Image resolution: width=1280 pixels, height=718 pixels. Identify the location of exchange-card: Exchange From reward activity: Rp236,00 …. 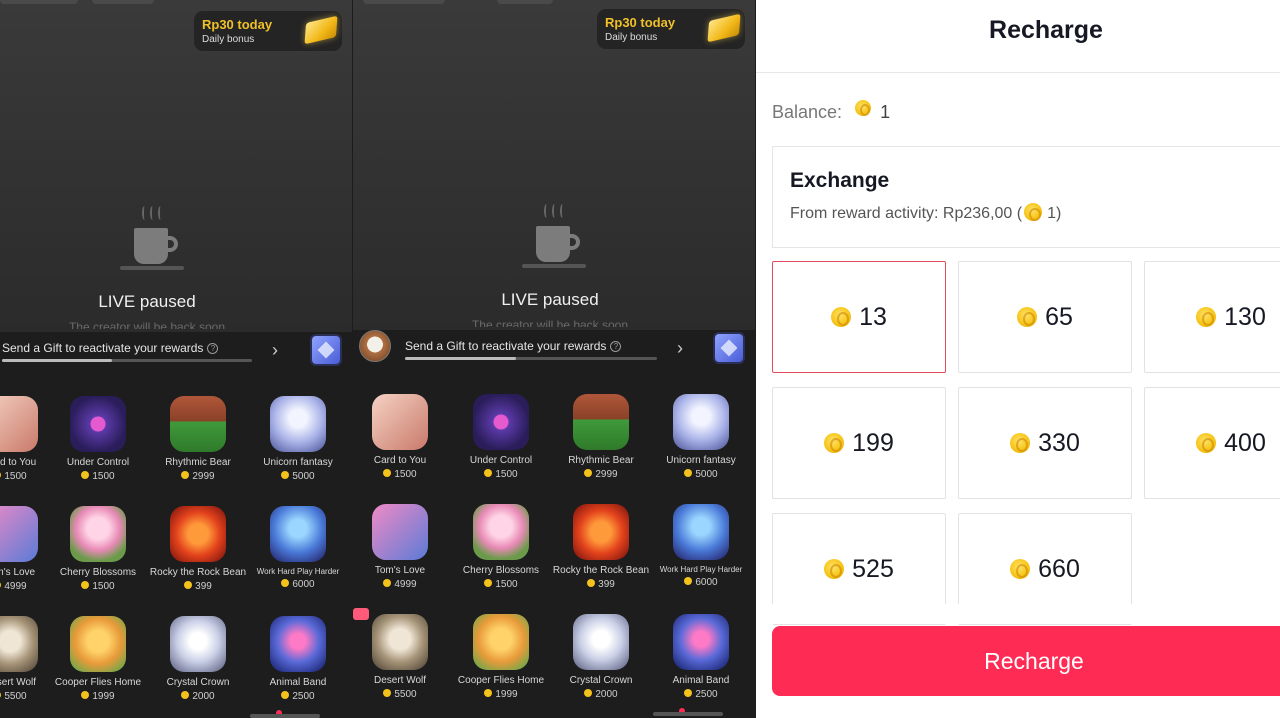
(1026, 197).